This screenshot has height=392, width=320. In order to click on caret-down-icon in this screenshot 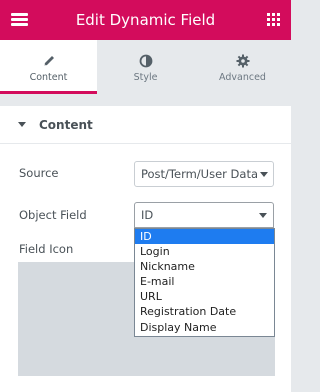, I will do `click(22, 124)`.